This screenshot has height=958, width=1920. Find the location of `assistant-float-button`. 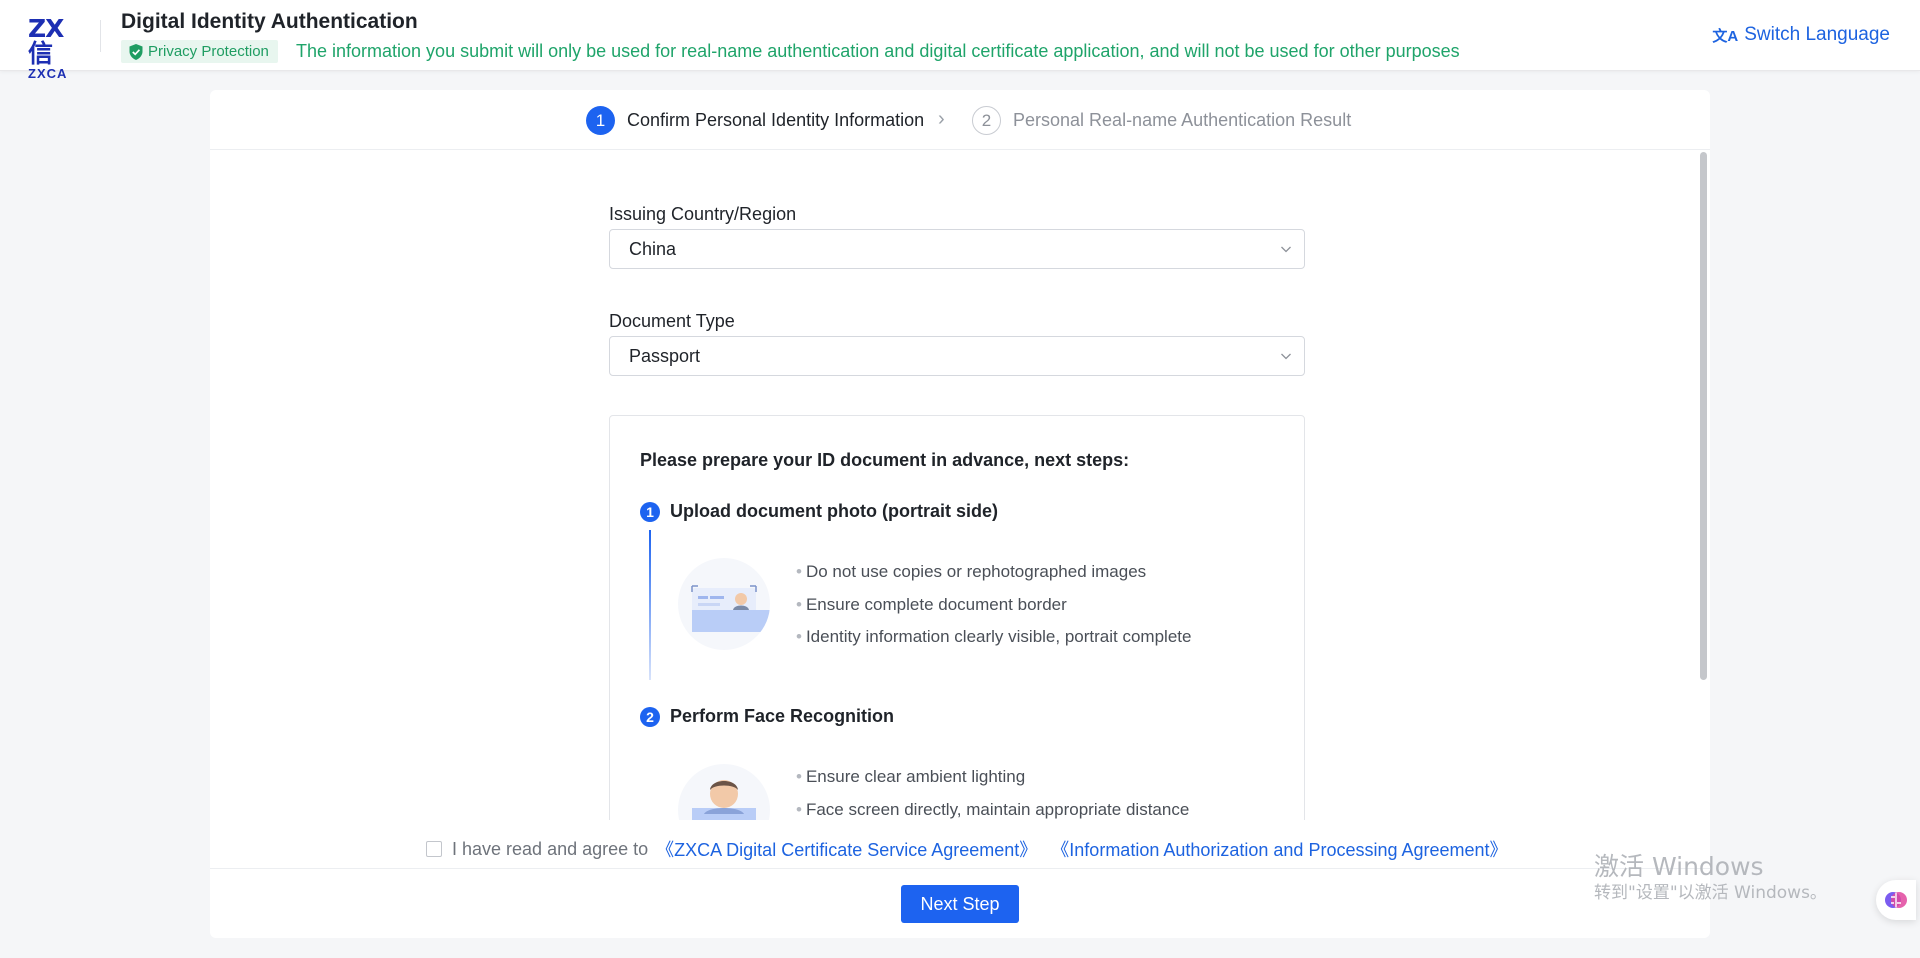

assistant-float-button is located at coordinates (1896, 900).